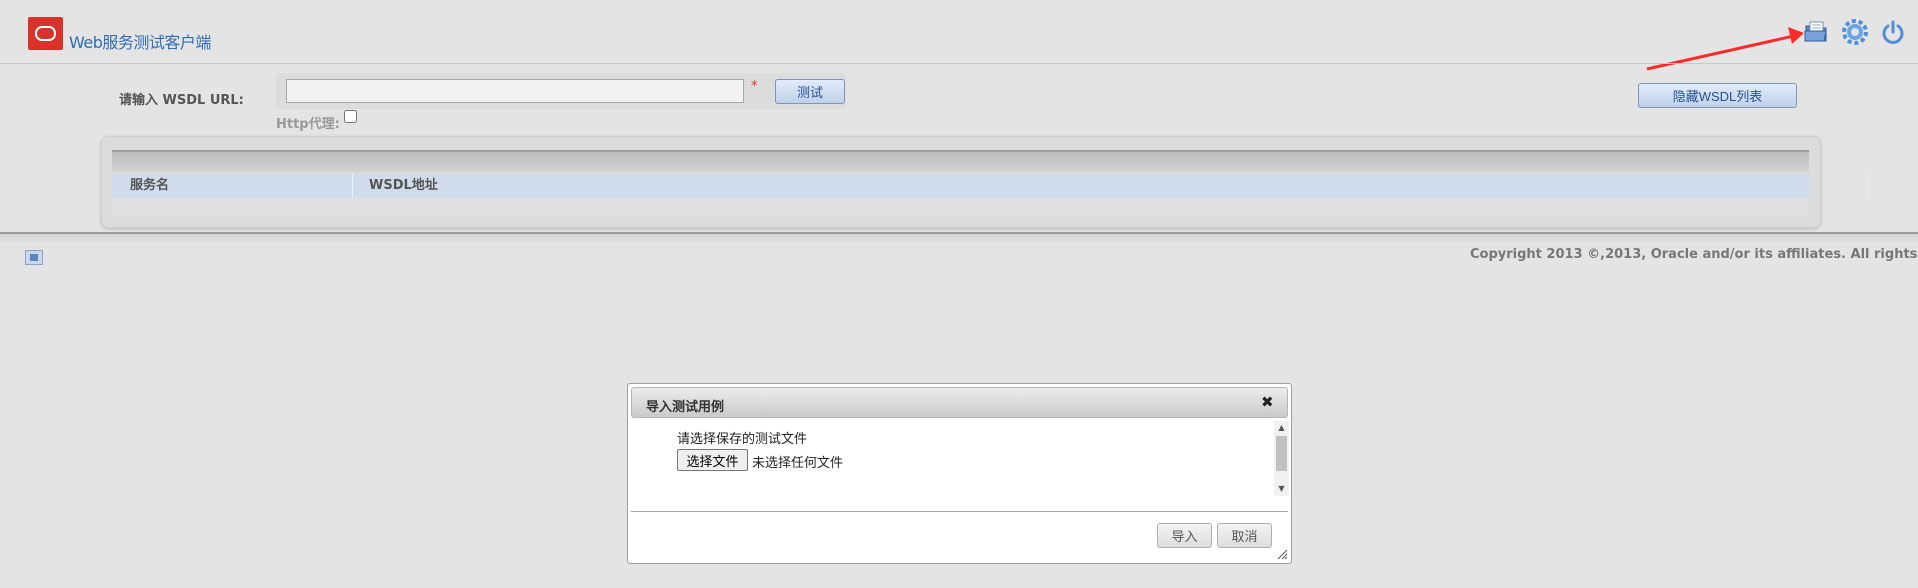 The image size is (1918, 588). Describe the element at coordinates (959, 511) in the screenshot. I see `dialog-button-separator` at that location.